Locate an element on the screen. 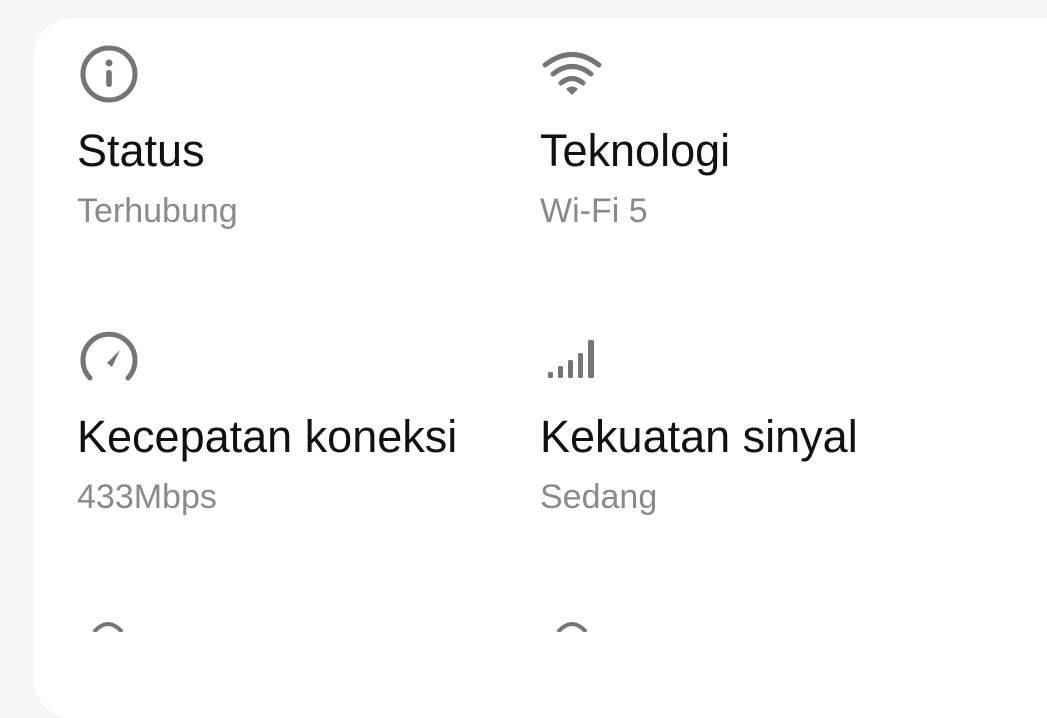  connection-speed-title: Kecepatan koneksi is located at coordinates (267, 436).